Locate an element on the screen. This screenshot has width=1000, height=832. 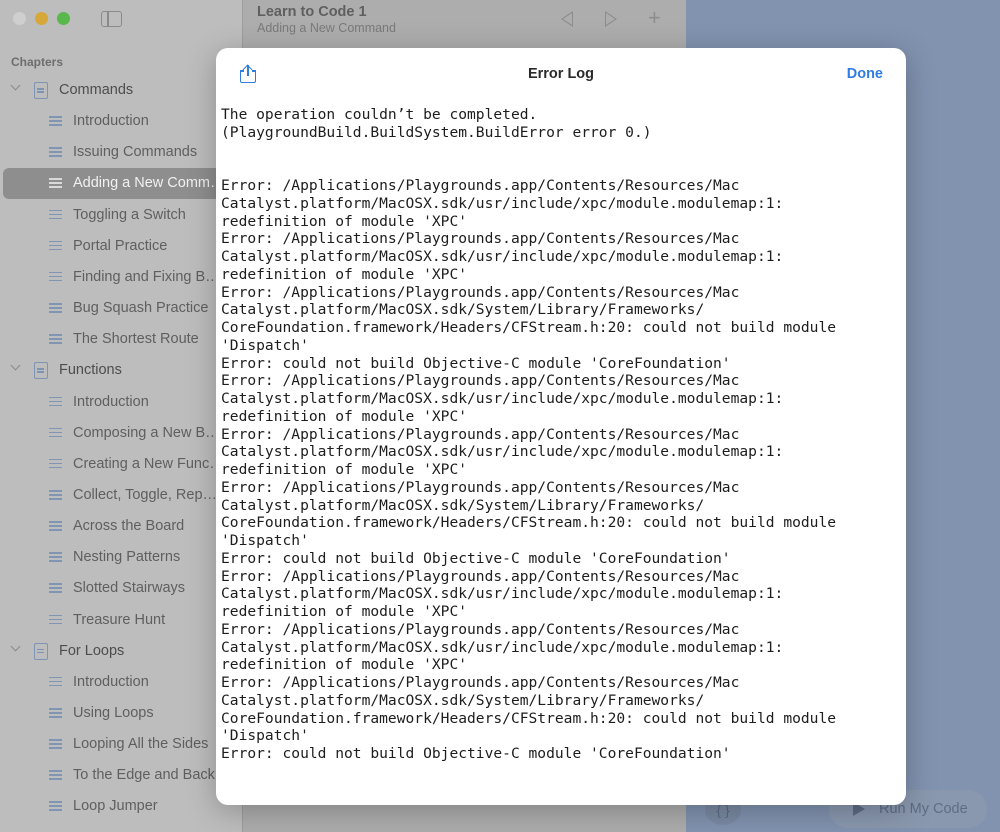
sidebar-item-label: Bug Squash Practice is located at coordinates (141, 308).